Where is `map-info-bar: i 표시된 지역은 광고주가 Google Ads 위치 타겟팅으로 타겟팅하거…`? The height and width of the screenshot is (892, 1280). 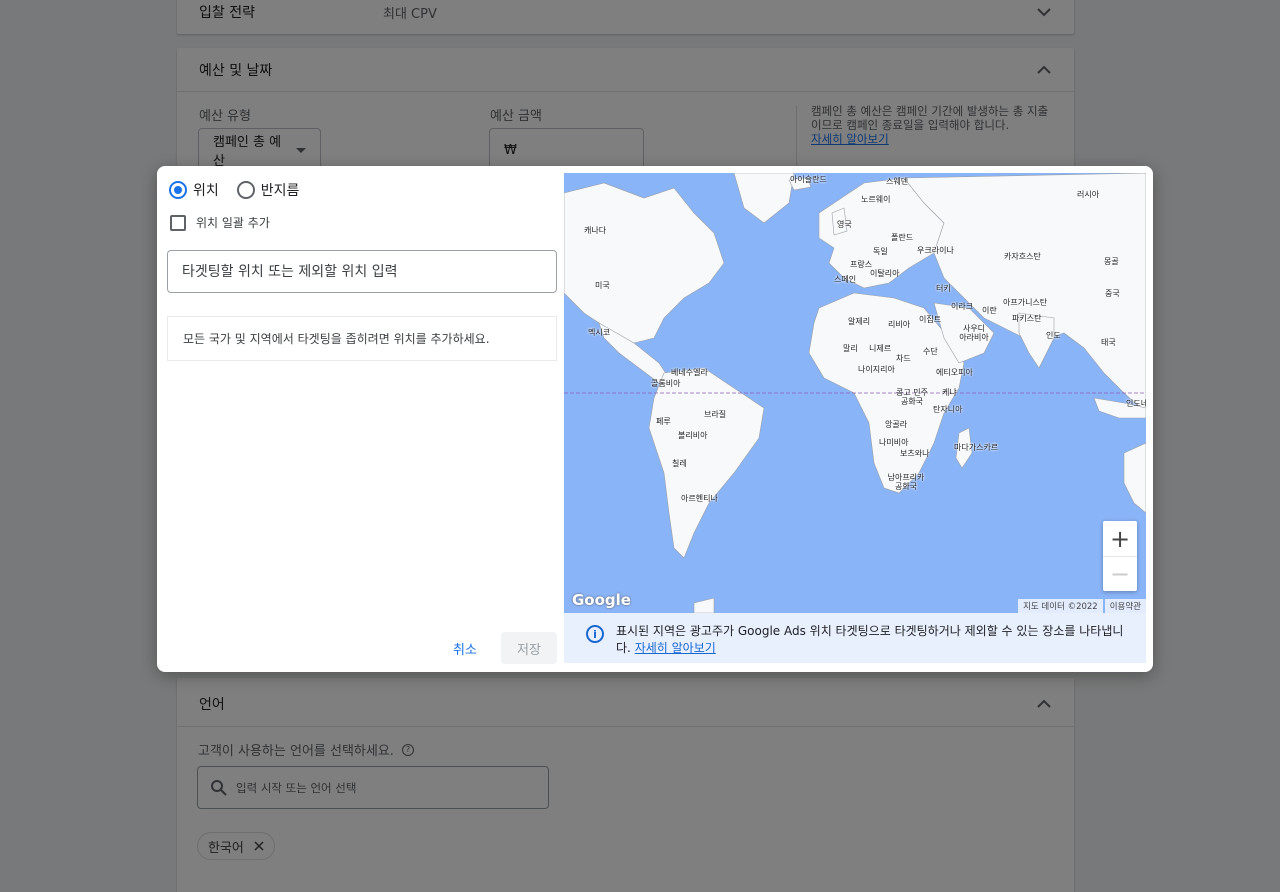
map-info-bar: i 표시된 지역은 광고주가 Google Ads 위치 타겟팅으로 타겟팅하거… is located at coordinates (855, 638).